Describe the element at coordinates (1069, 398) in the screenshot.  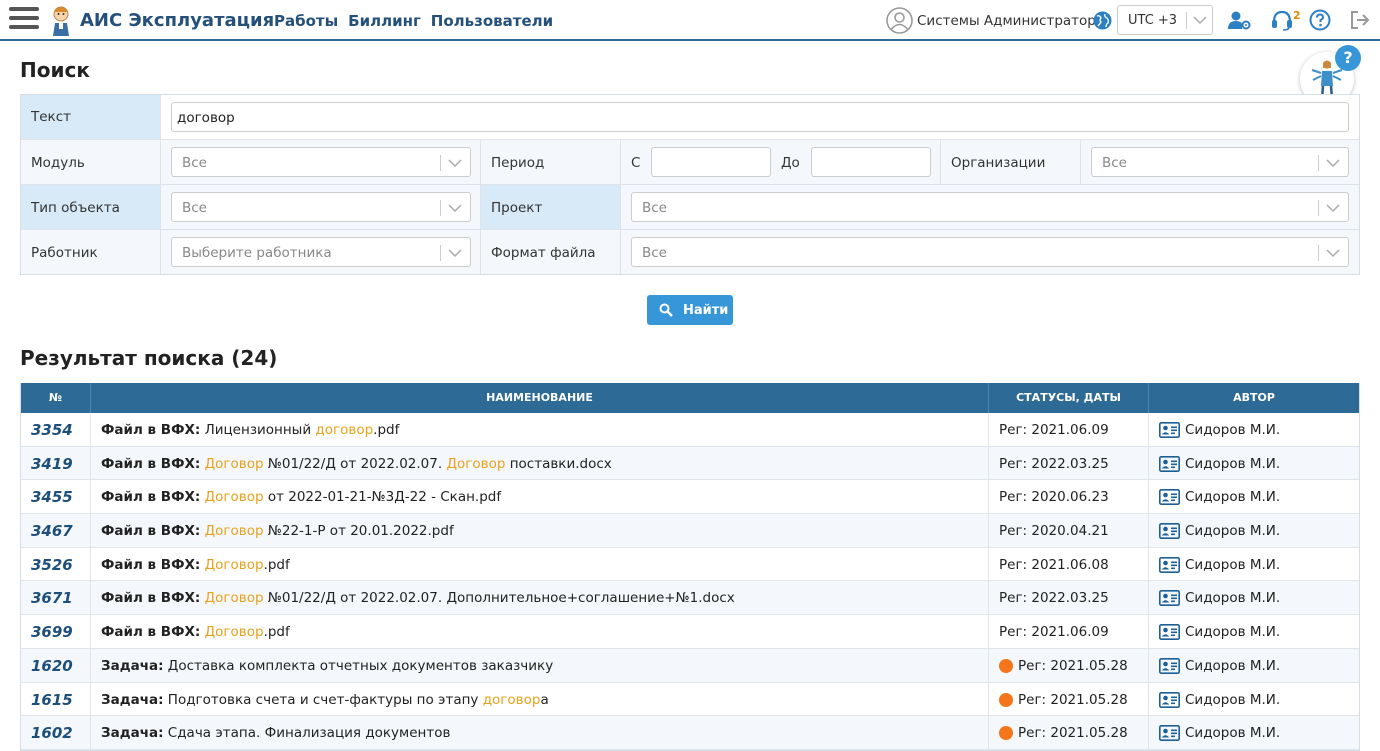
I see `column-header-status: СТАТУСЫ, ДАТЫ` at that location.